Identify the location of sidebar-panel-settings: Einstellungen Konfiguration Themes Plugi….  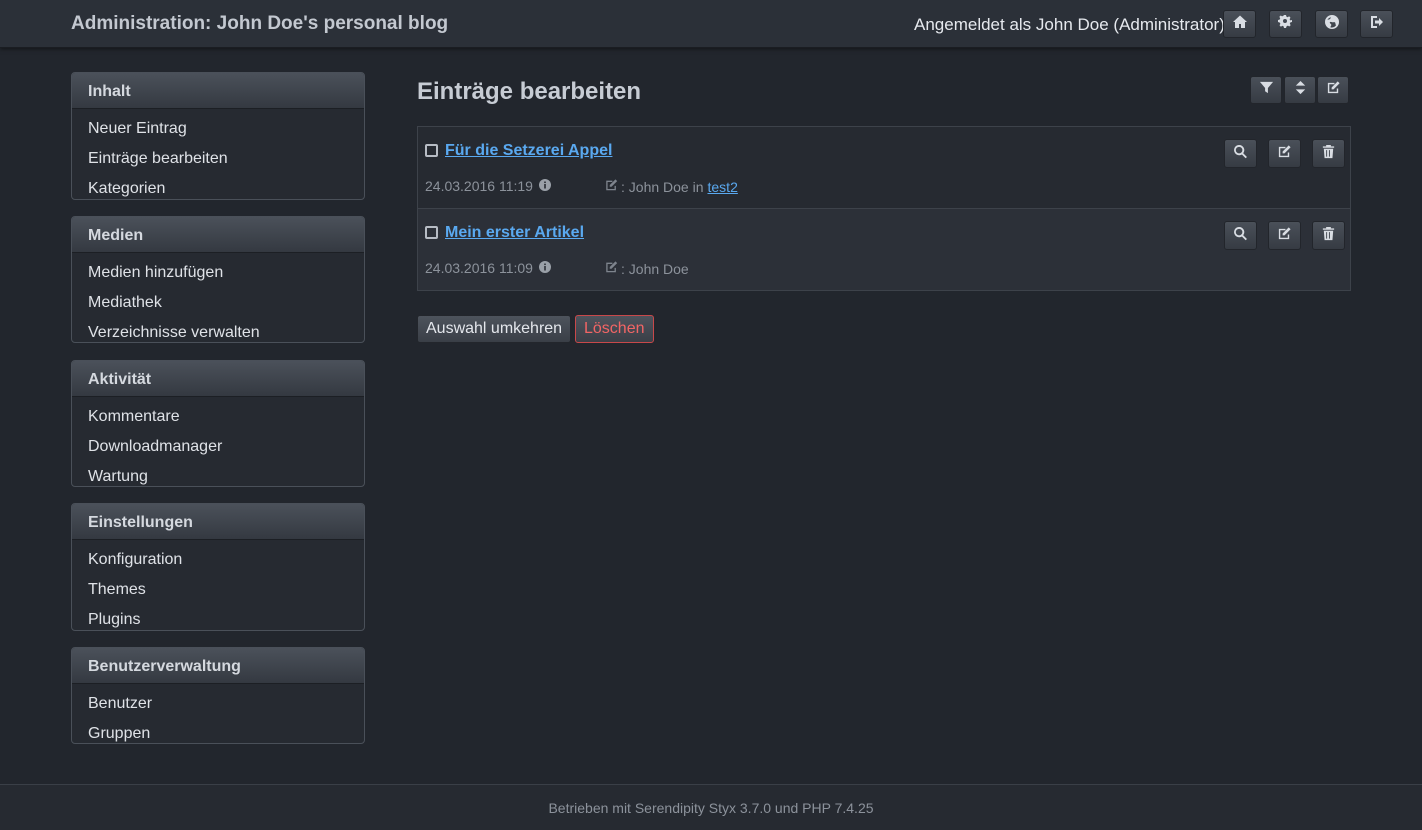
(218, 567).